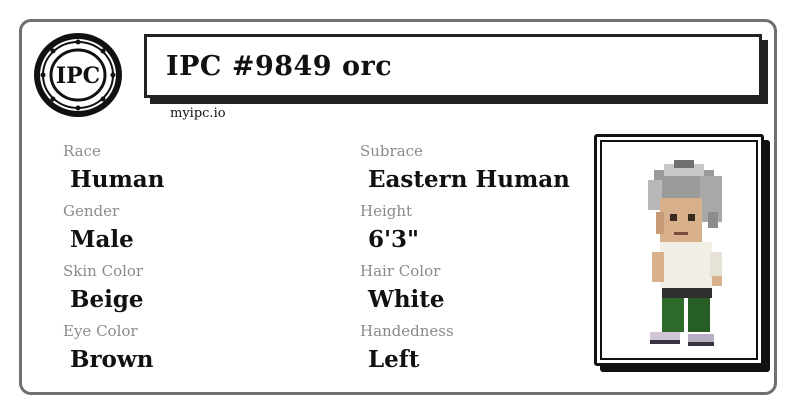 The width and height of the screenshot is (800, 418). What do you see at coordinates (394, 239) in the screenshot?
I see `height-value: 6'3"` at bounding box center [394, 239].